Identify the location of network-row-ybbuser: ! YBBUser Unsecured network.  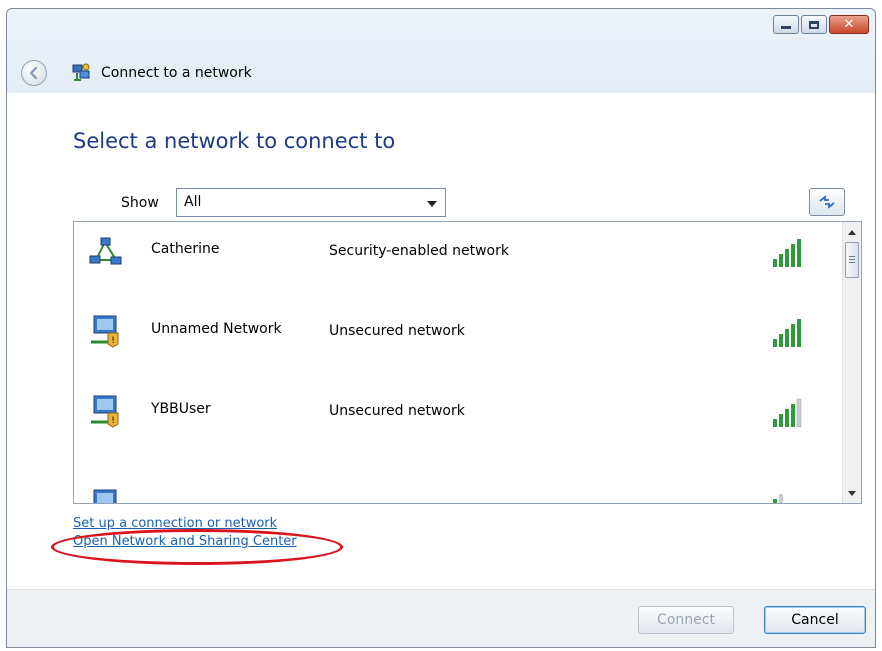
(456, 424).